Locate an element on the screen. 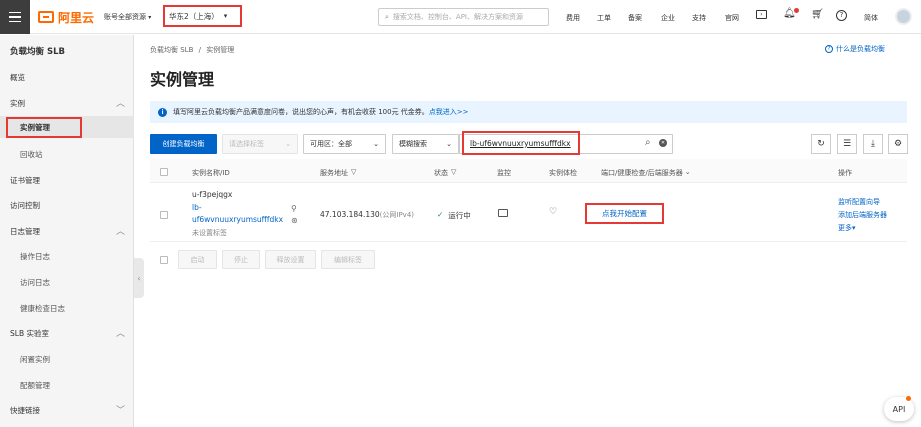 The height and width of the screenshot is (427, 921). list-settings-icon: ☰ is located at coordinates (847, 144).